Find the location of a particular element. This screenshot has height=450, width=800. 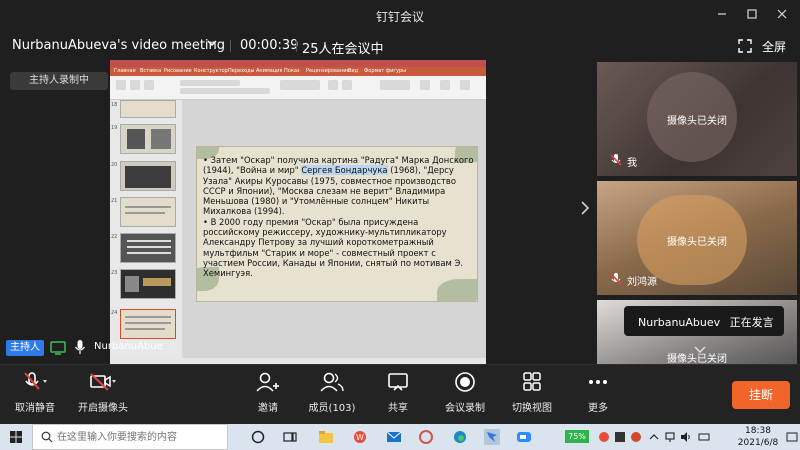

ppt-tab: Вставка is located at coordinates (151, 71).